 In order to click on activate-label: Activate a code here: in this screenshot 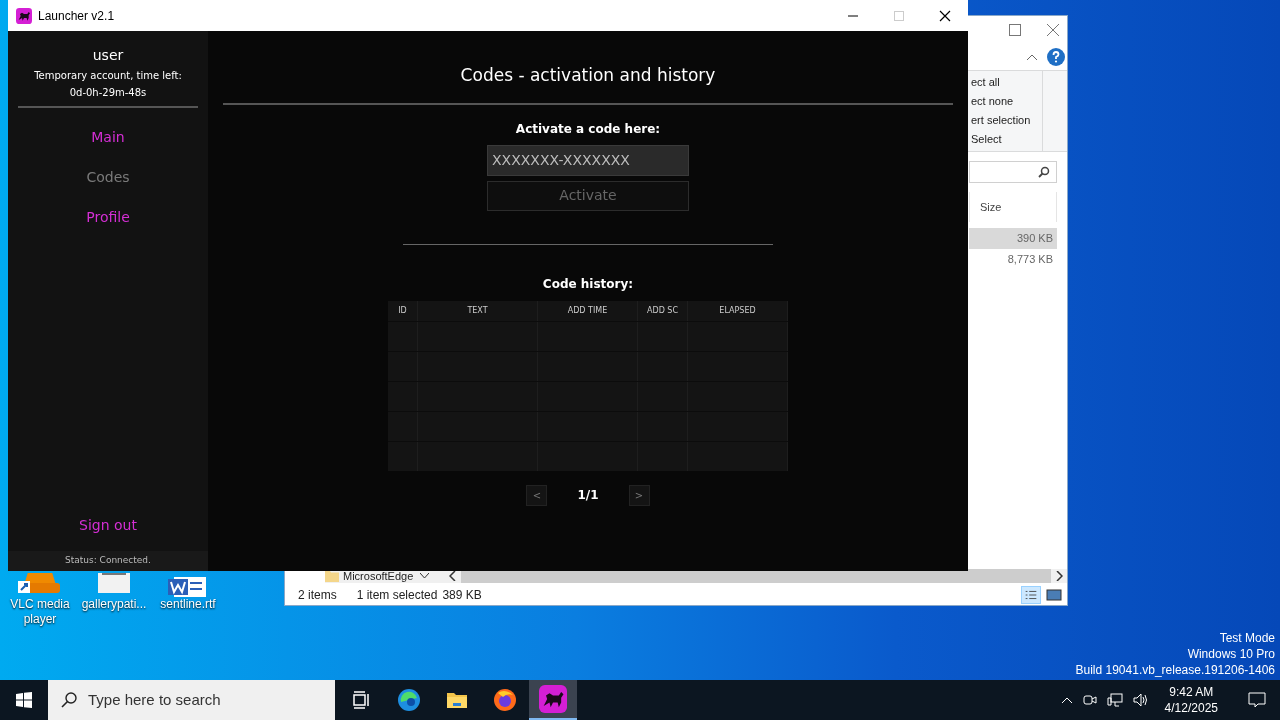, I will do `click(588, 129)`.